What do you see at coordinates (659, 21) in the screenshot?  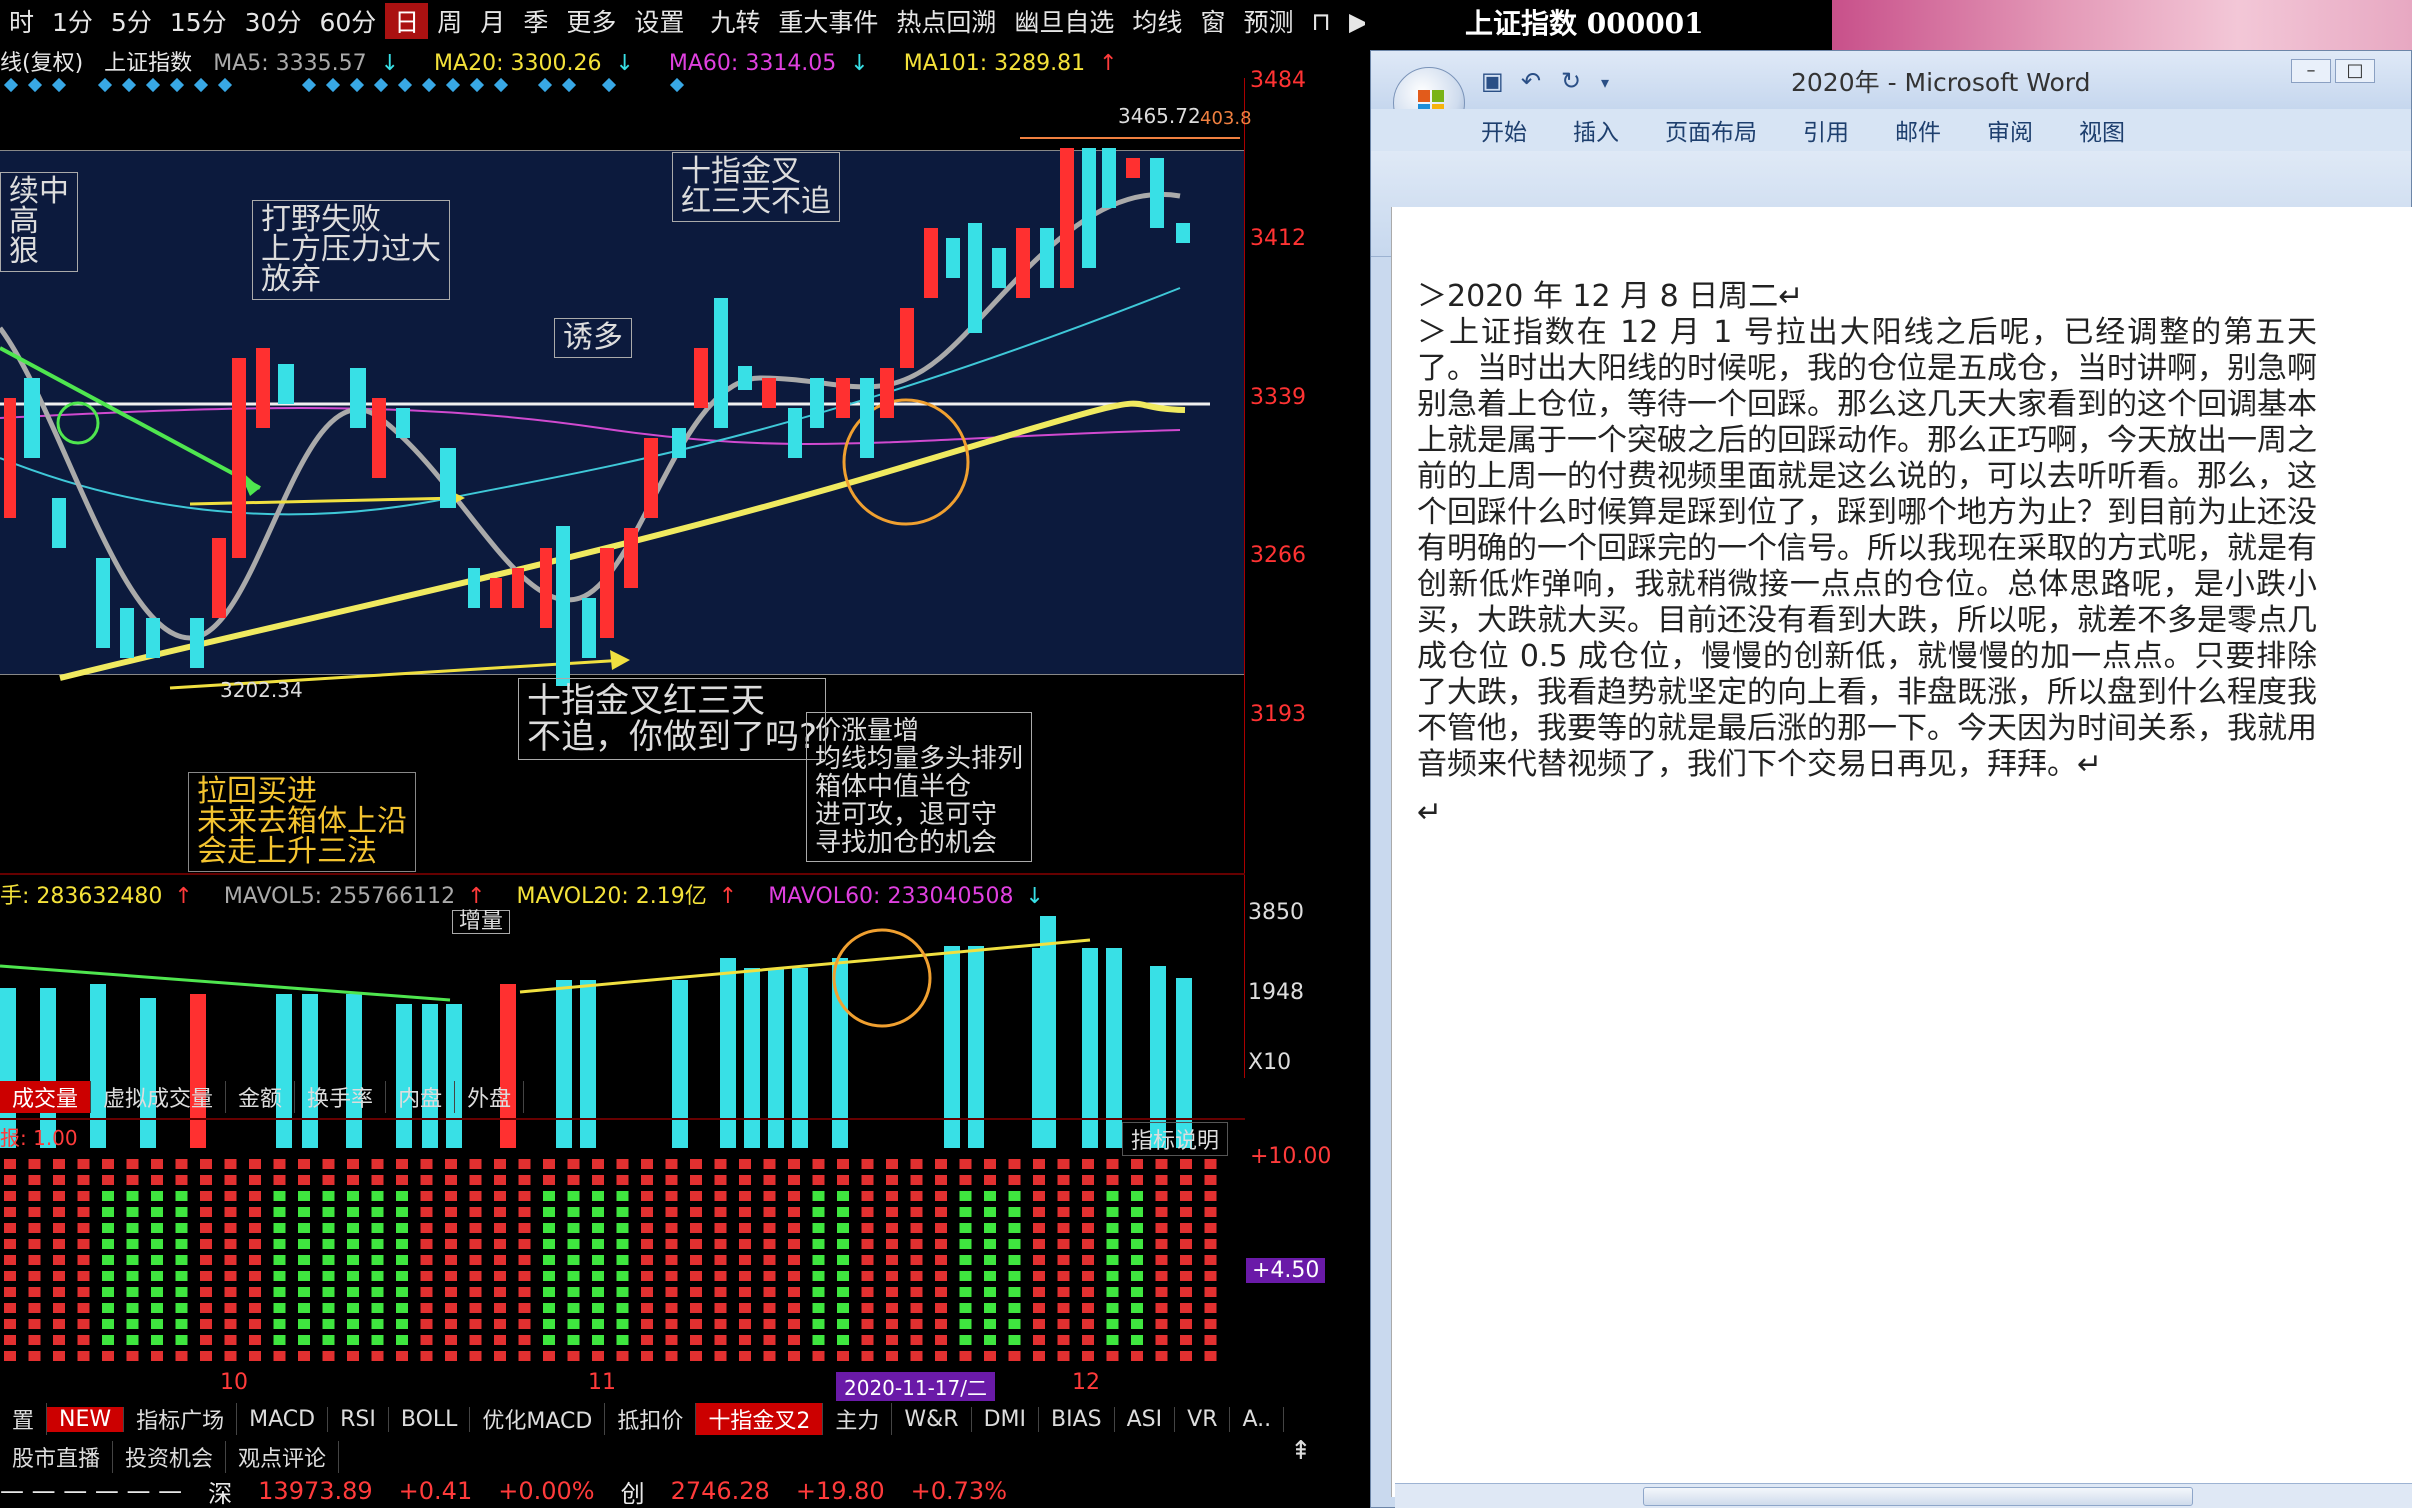 I see `period-button: 设置` at bounding box center [659, 21].